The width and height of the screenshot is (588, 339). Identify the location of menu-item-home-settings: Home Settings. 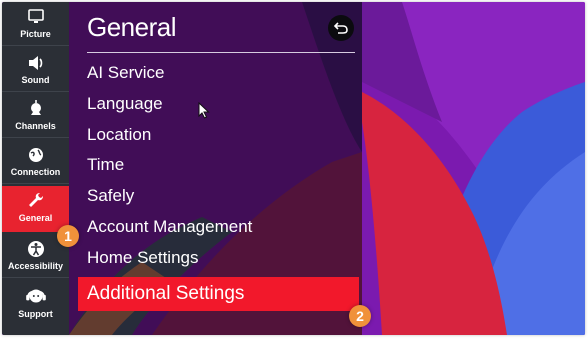
(220, 258).